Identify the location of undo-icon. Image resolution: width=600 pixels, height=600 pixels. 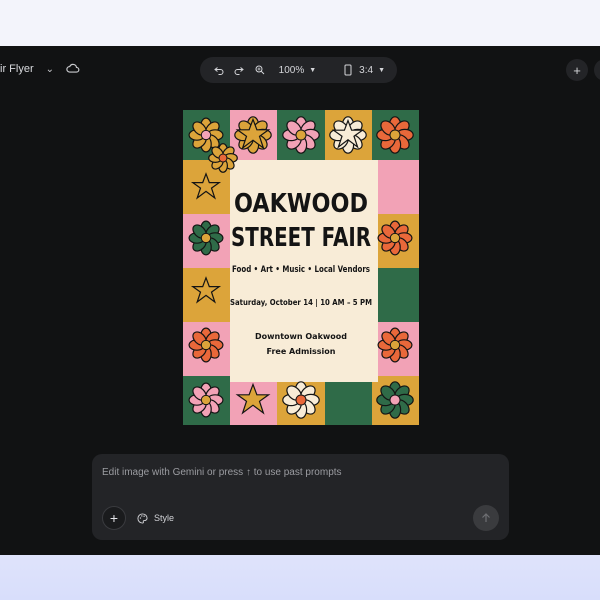
(219, 71).